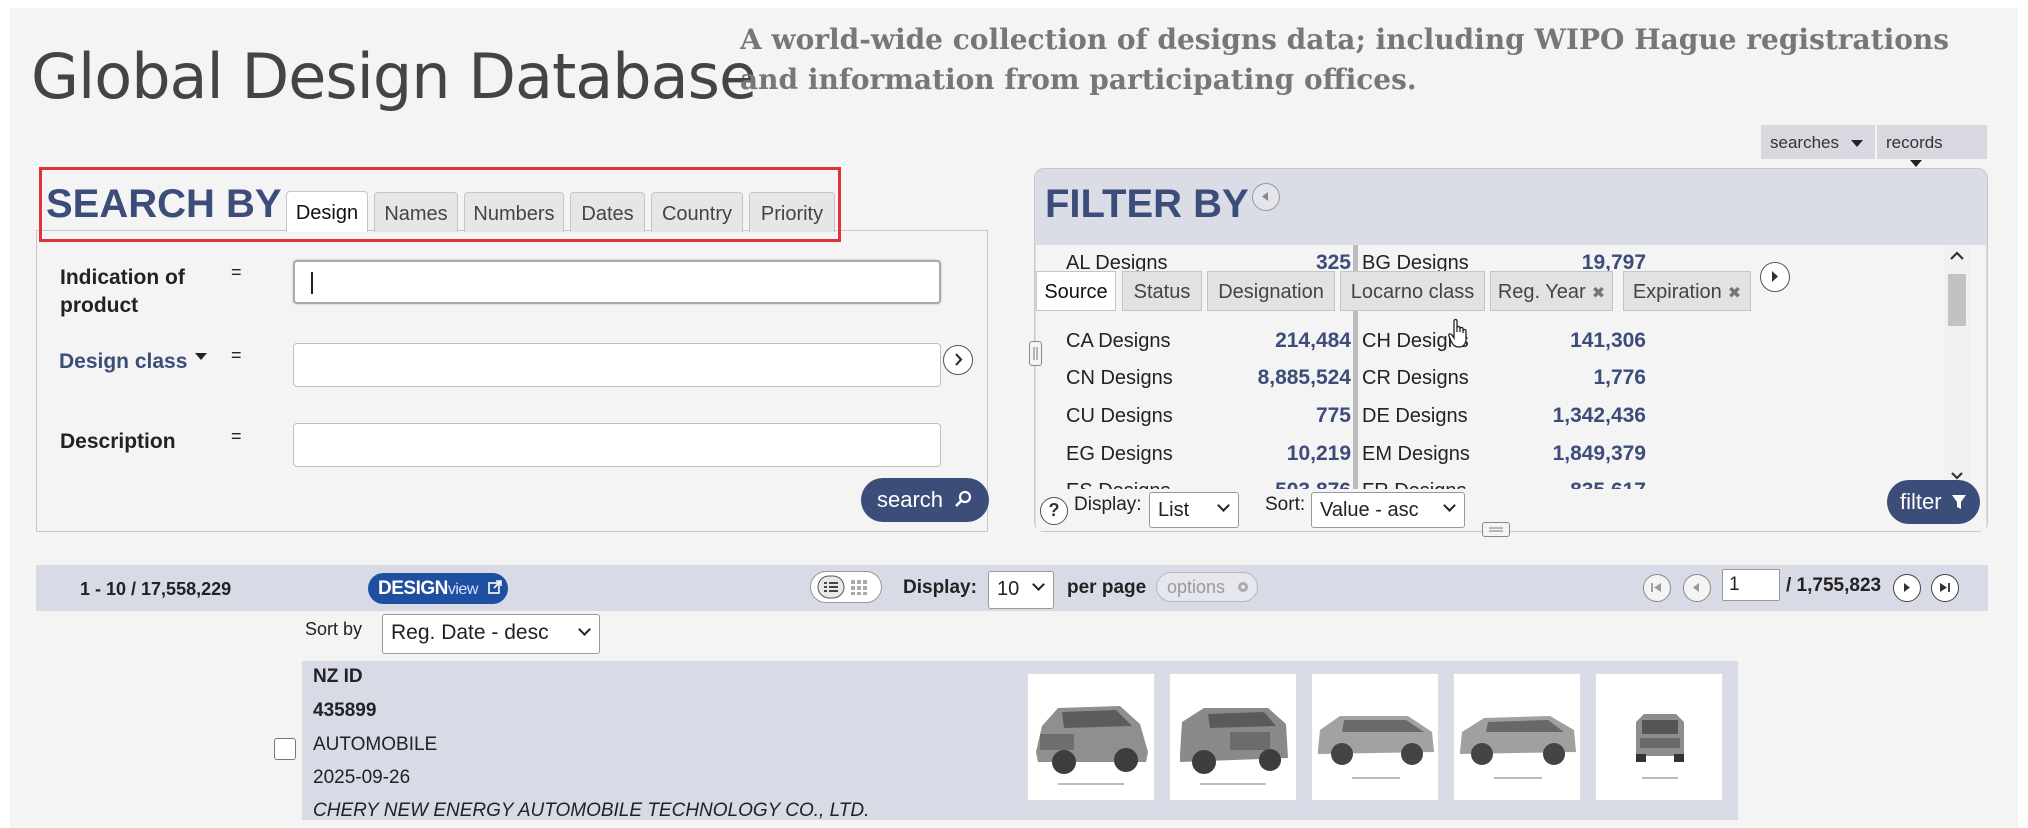 The width and height of the screenshot is (2028, 828). Describe the element at coordinates (617, 282) in the screenshot. I see `indication-of-product-input` at that location.